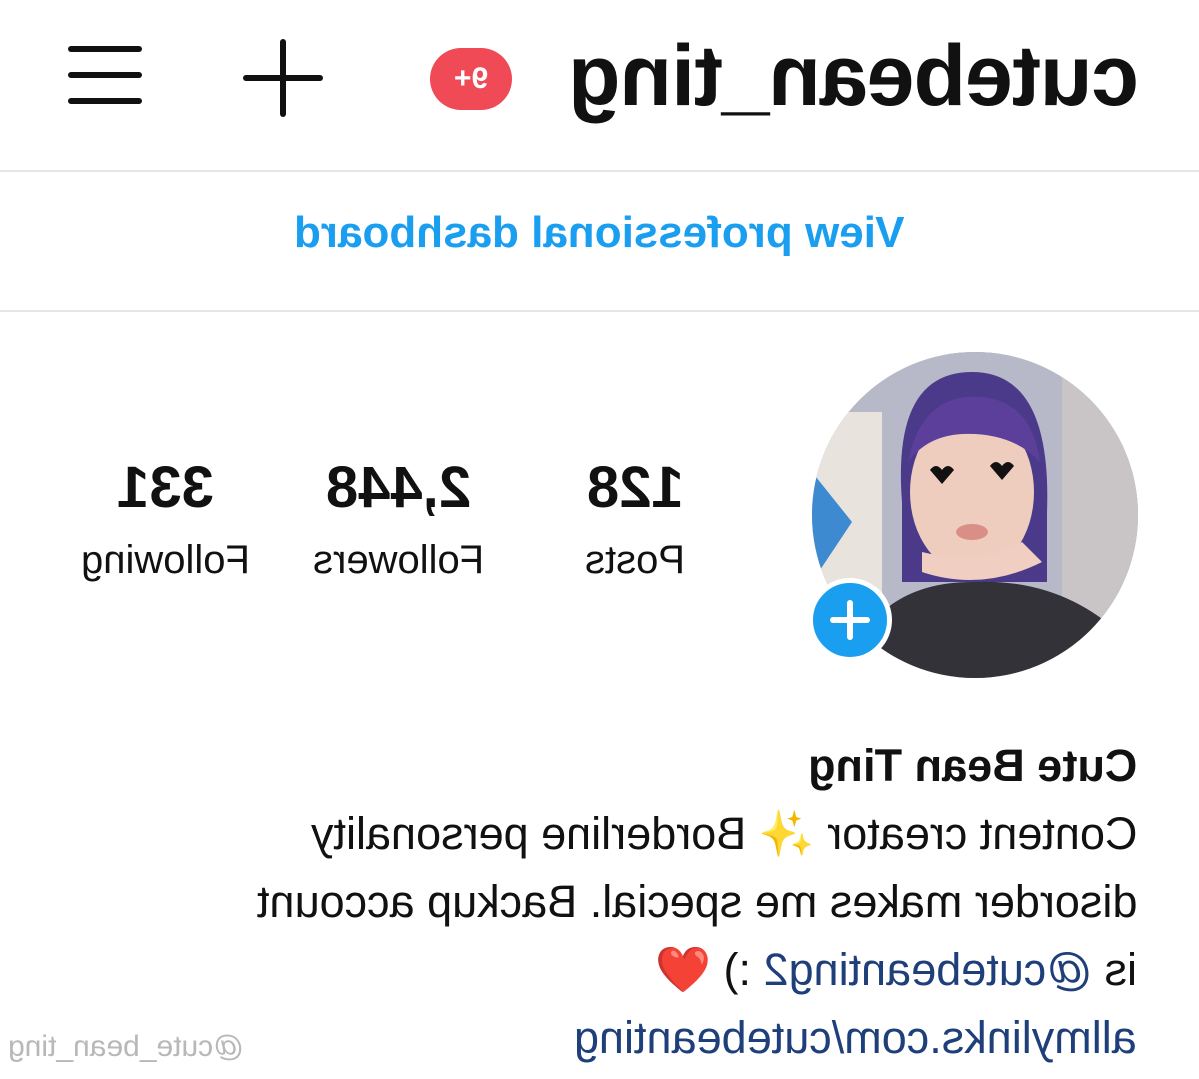  Describe the element at coordinates (709, 969) in the screenshot. I see `bio-text: :) ❤️` at that location.